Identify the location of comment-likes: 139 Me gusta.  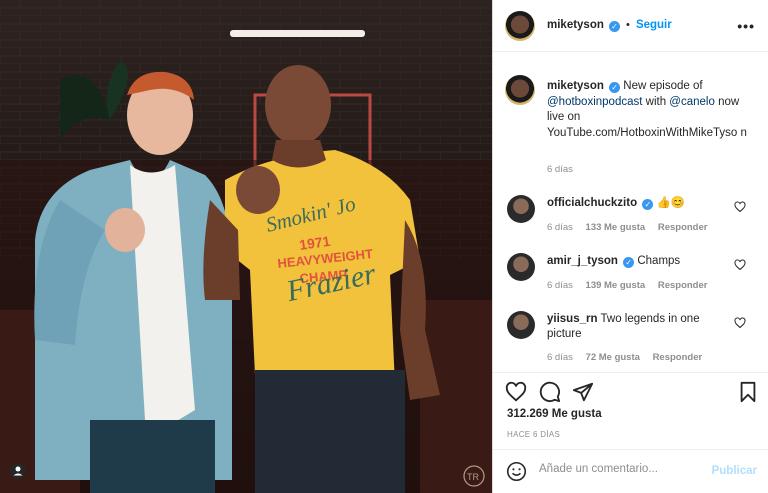
(616, 285).